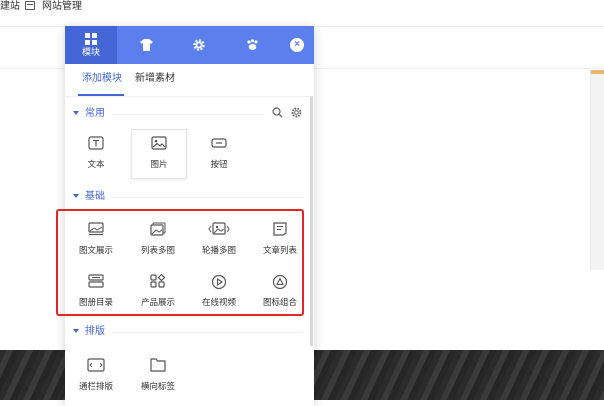 Image resolution: width=604 pixels, height=406 pixels. Describe the element at coordinates (158, 365) in the screenshot. I see `tabs-icon` at that location.